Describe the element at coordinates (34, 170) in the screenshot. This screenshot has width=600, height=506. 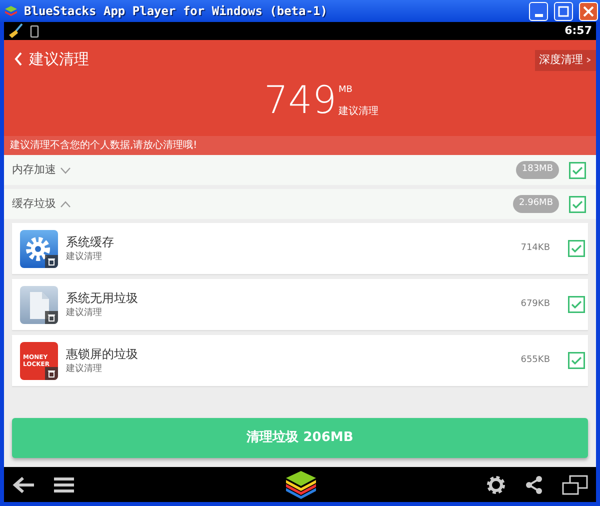
I see `section-label: 内存加速` at that location.